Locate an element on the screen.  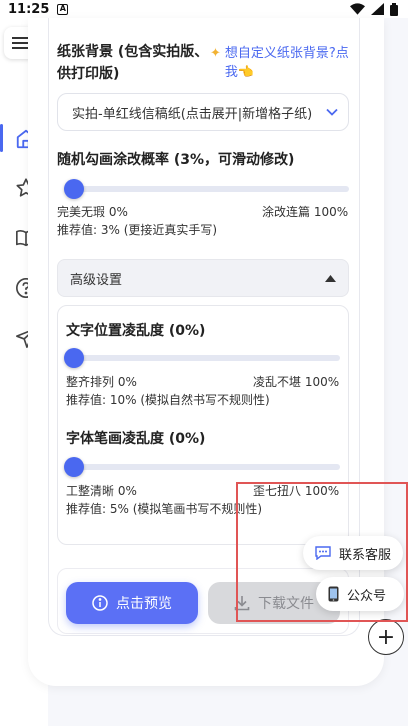
stroke-max-label: 歪七扭八 100% is located at coordinates (296, 491).